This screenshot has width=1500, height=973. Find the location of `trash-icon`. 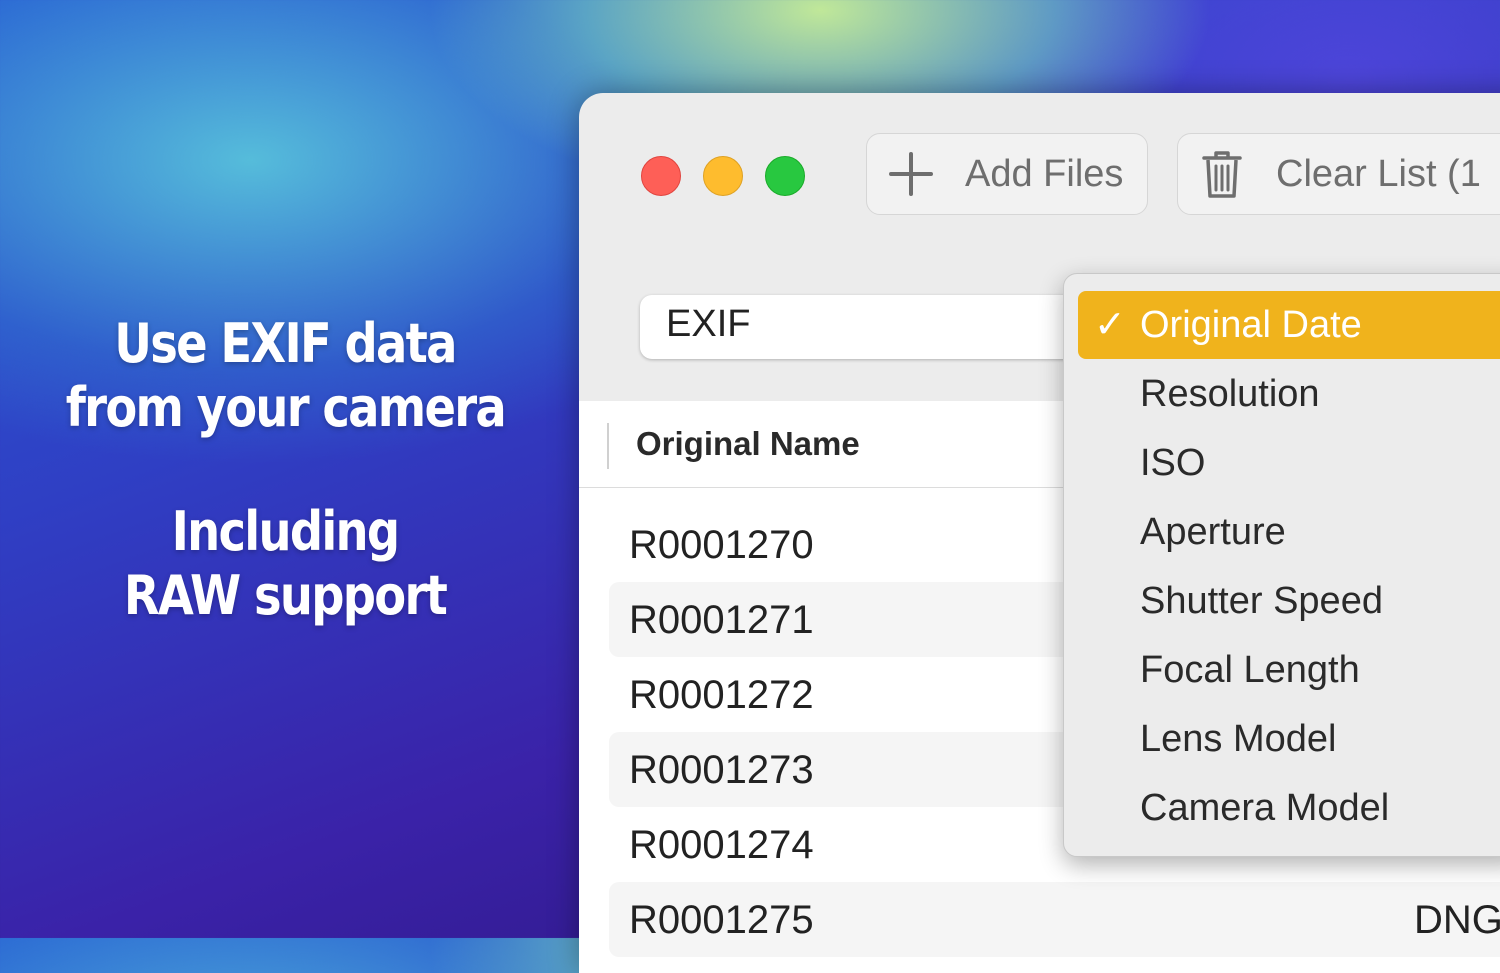

trash-icon is located at coordinates (1222, 174).